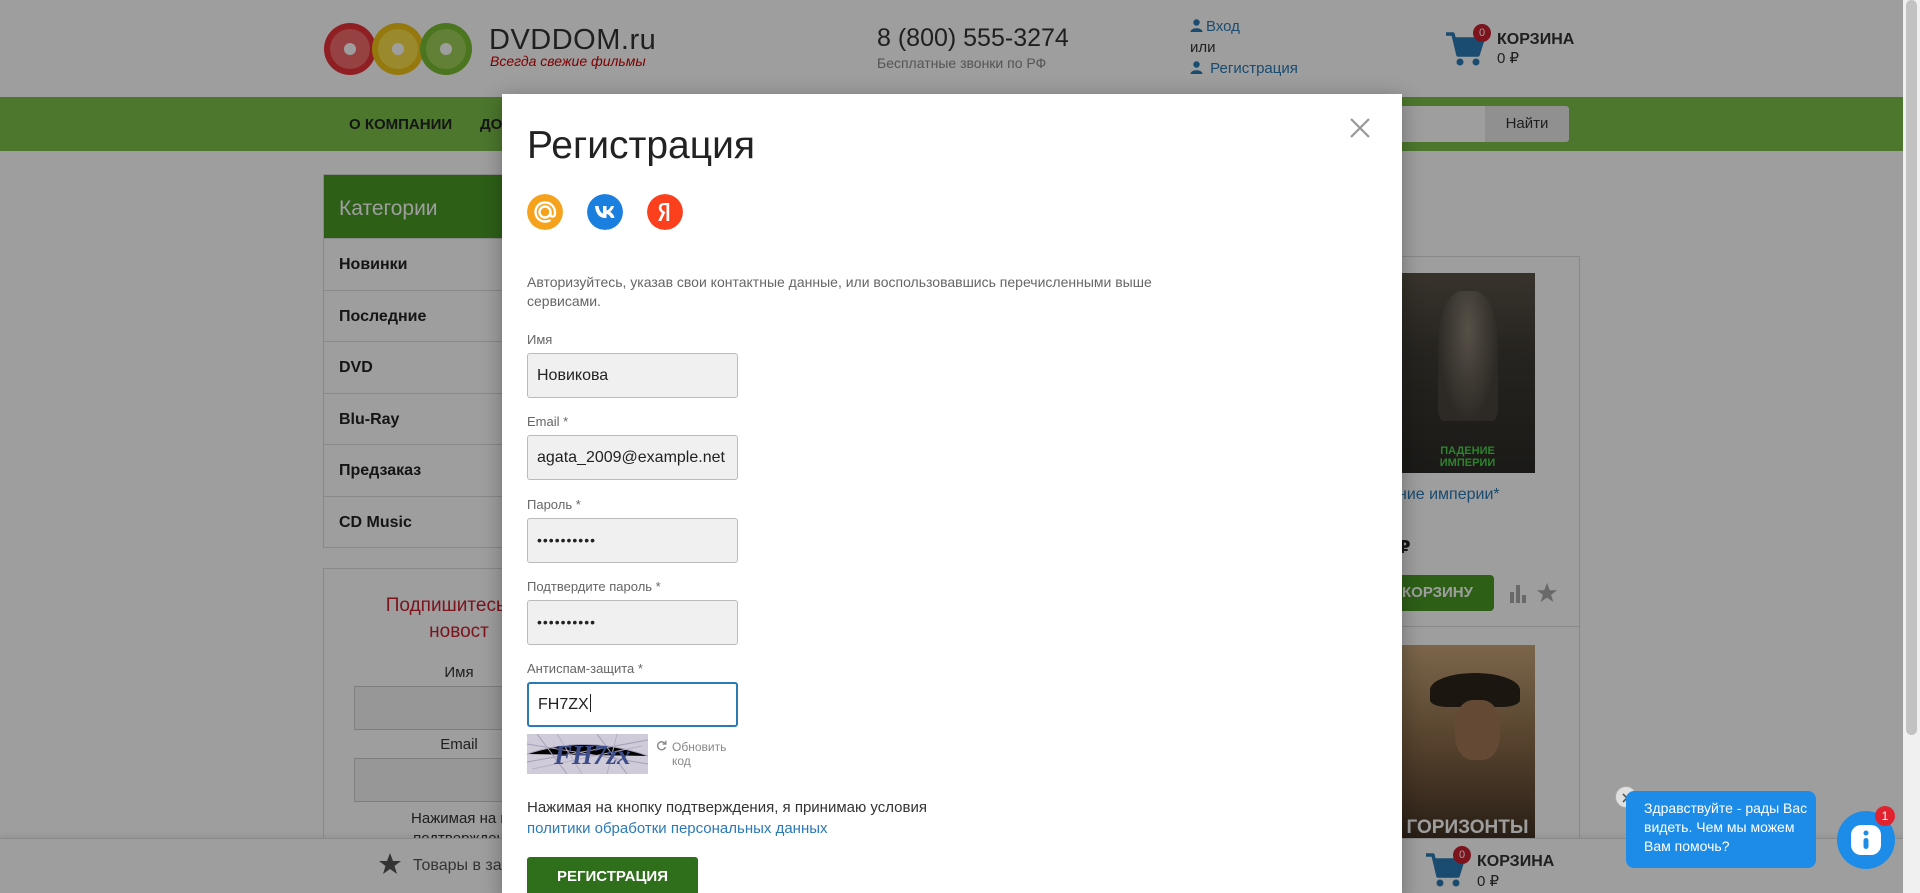  I want to click on register-submit-button: РЕГИСТРАЦИЯ, so click(612, 875).